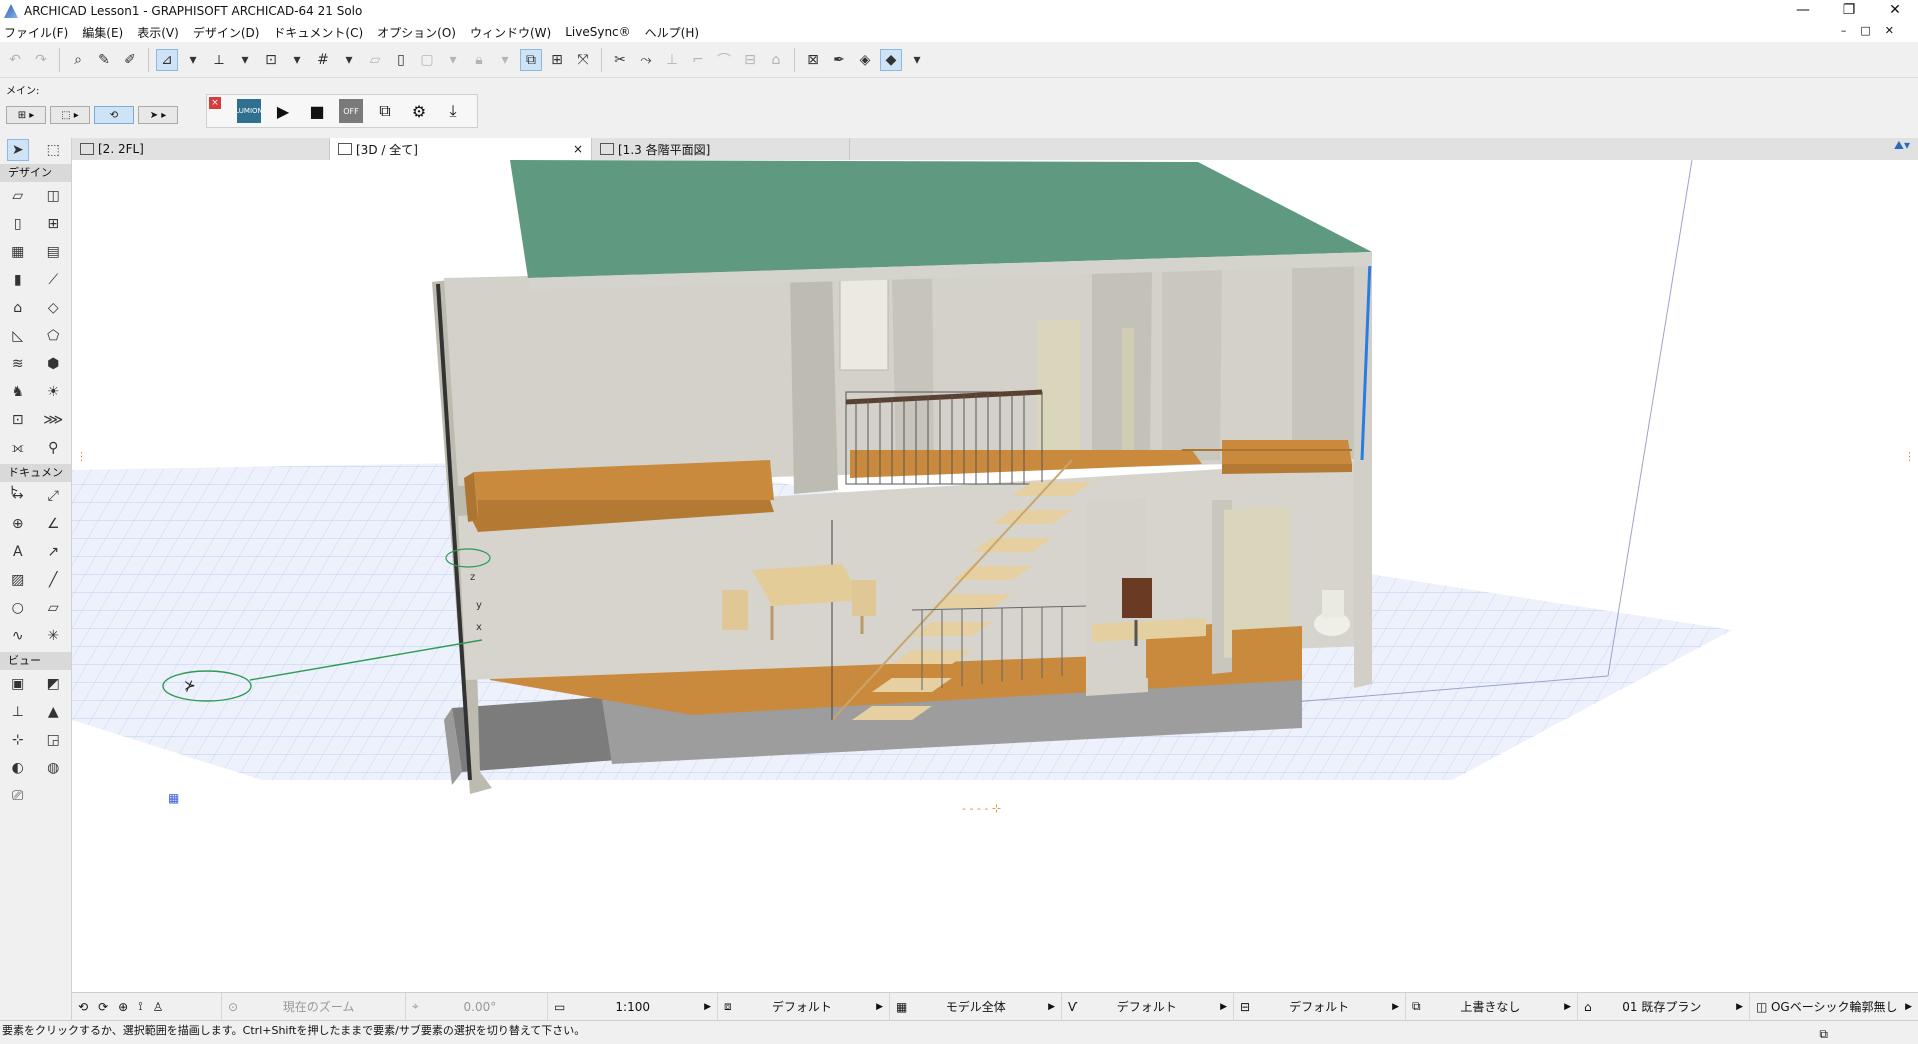 This screenshot has height=1044, width=1918. I want to click on change-tool-icon: ◐, so click(18, 768).